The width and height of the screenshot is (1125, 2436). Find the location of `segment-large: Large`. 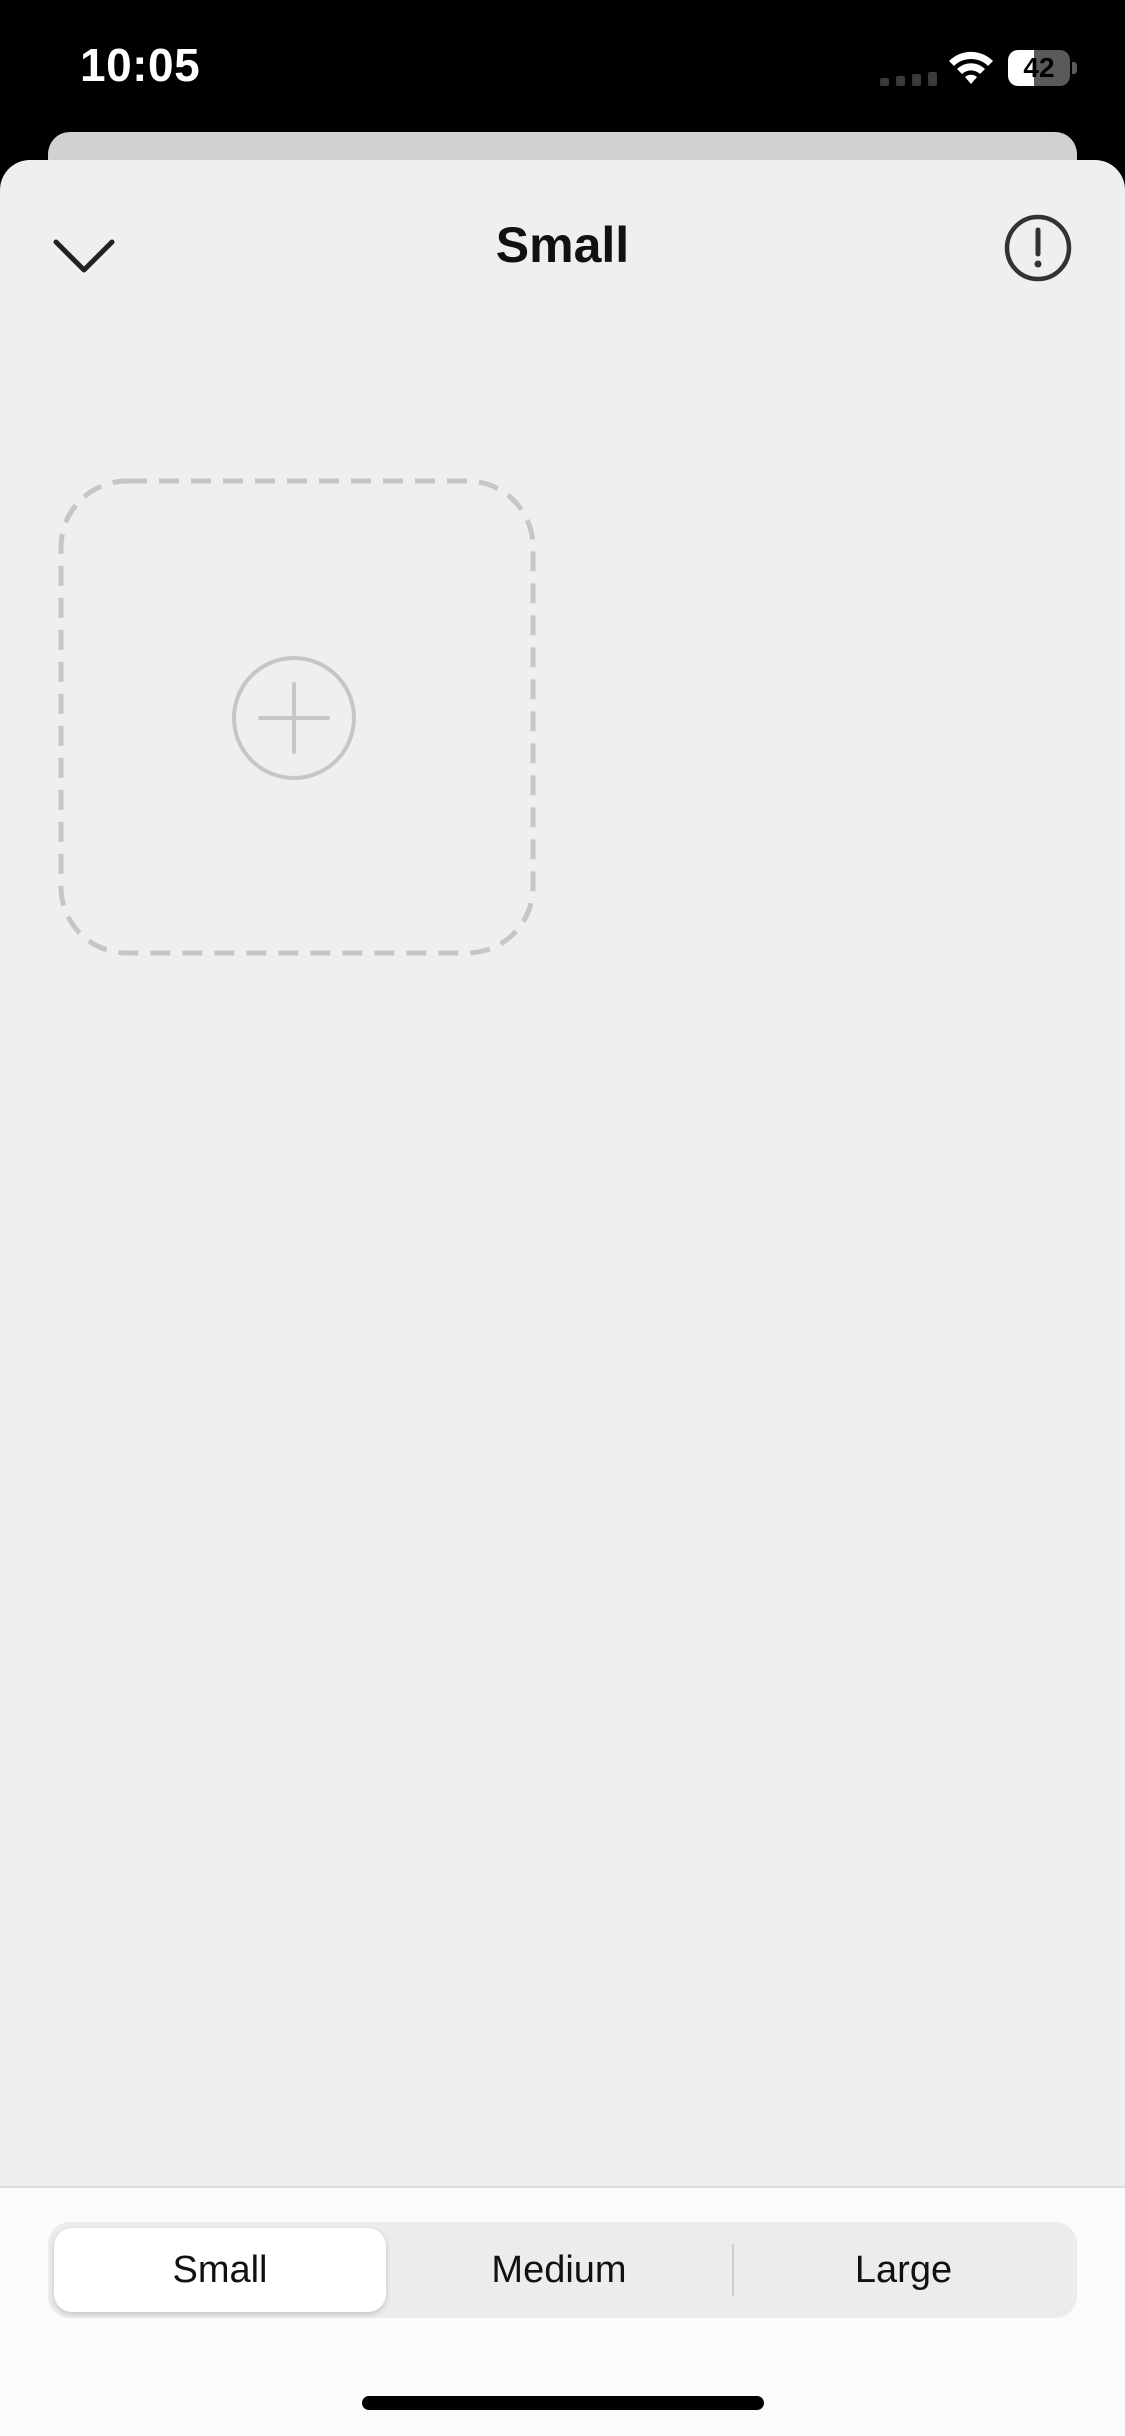

segment-large: Large is located at coordinates (903, 2270).